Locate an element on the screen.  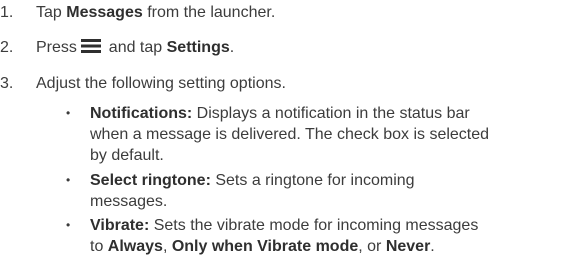
step-number: 2. is located at coordinates (7, 47).